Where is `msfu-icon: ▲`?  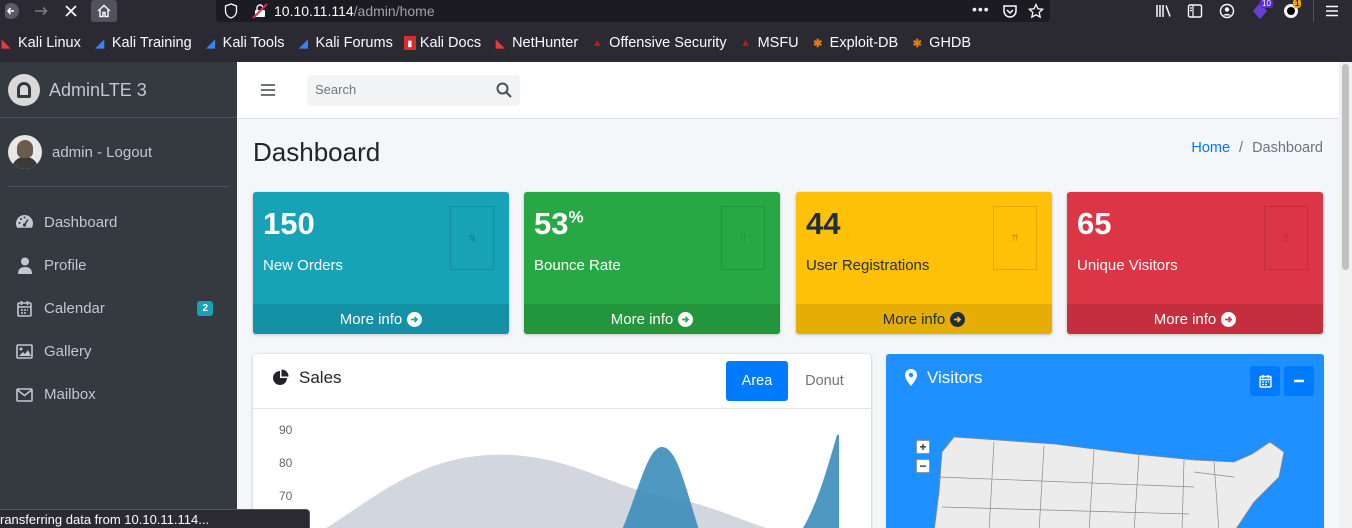
msfu-icon: ▲ is located at coordinates (746, 43).